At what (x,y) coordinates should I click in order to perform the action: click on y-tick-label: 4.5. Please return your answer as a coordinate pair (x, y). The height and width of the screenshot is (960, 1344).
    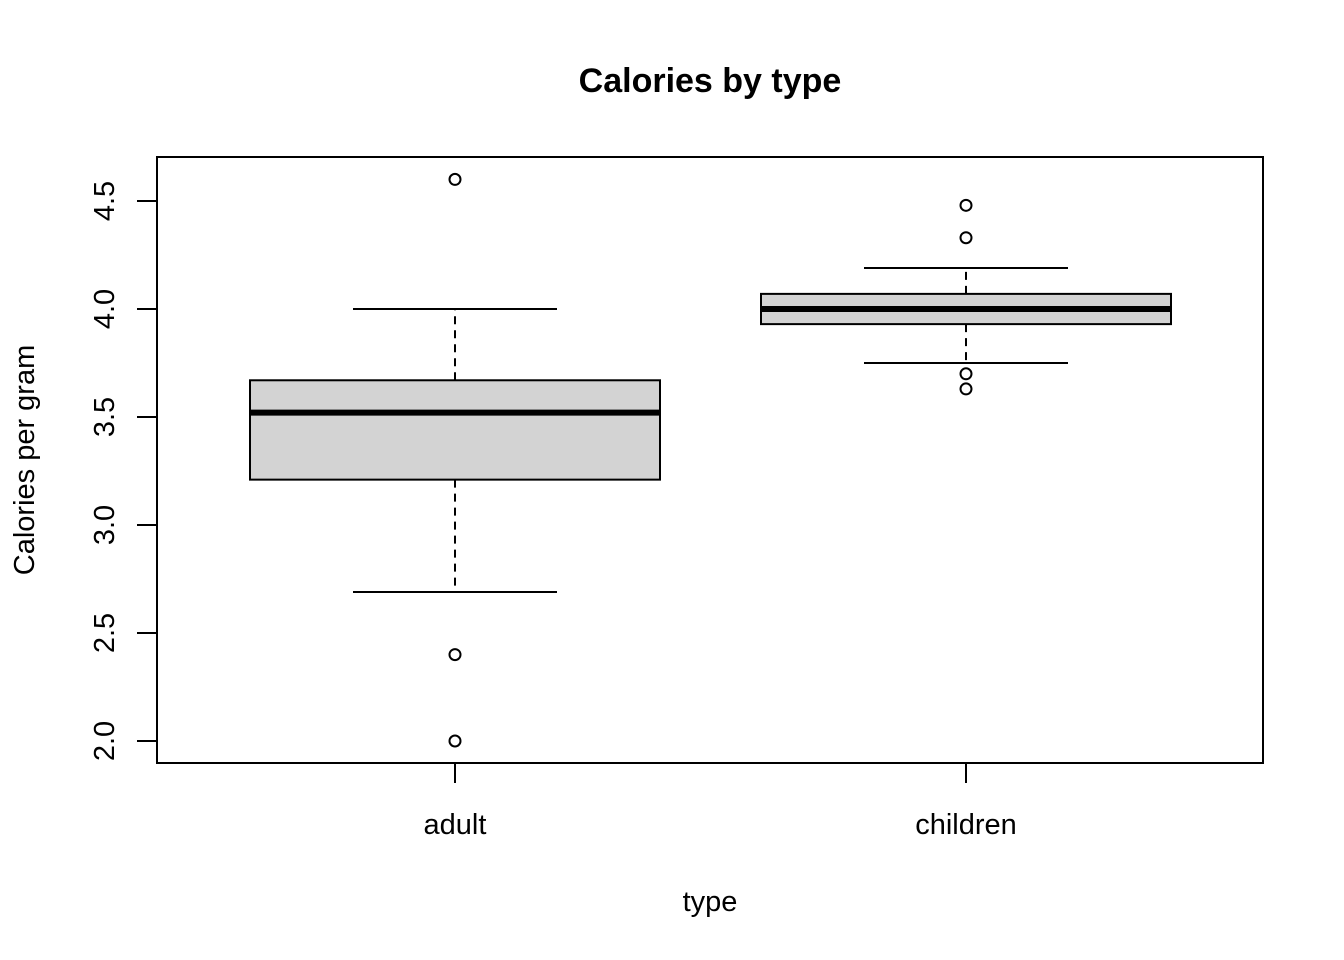
    Looking at the image, I should click on (105, 201).